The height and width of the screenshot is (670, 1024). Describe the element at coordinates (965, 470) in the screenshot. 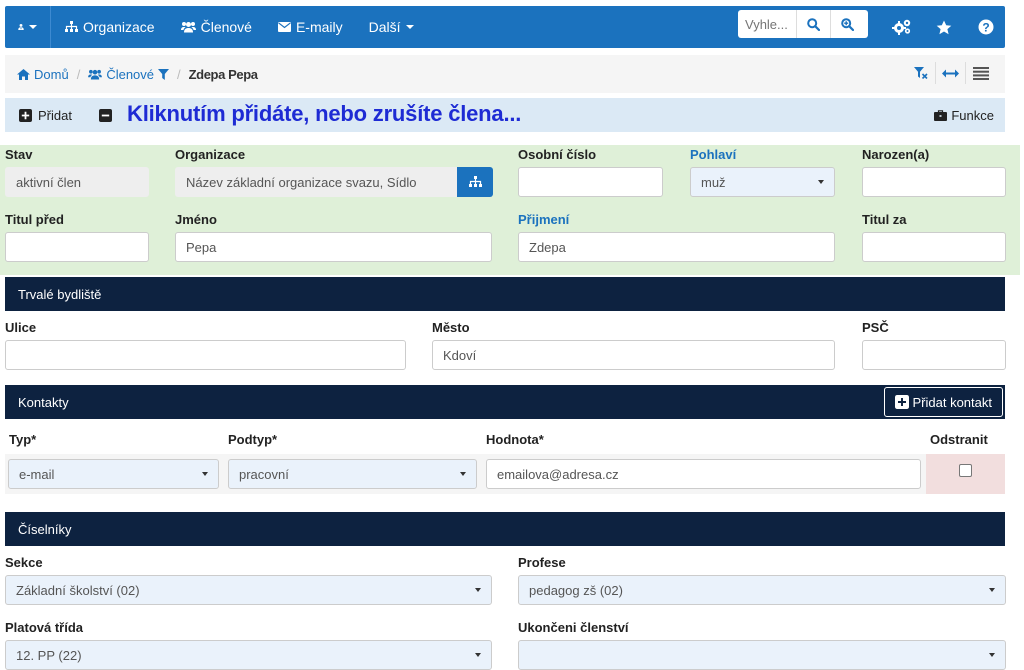

I see `contact-delete-checkbox` at that location.